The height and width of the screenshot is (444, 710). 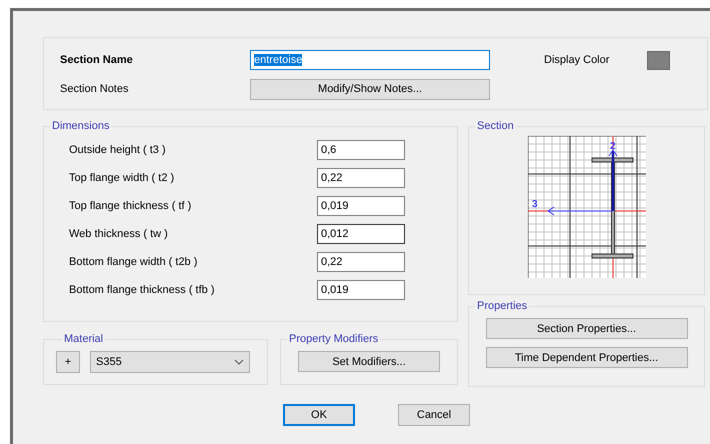 I want to click on material-dropdown: S355, so click(x=170, y=361).